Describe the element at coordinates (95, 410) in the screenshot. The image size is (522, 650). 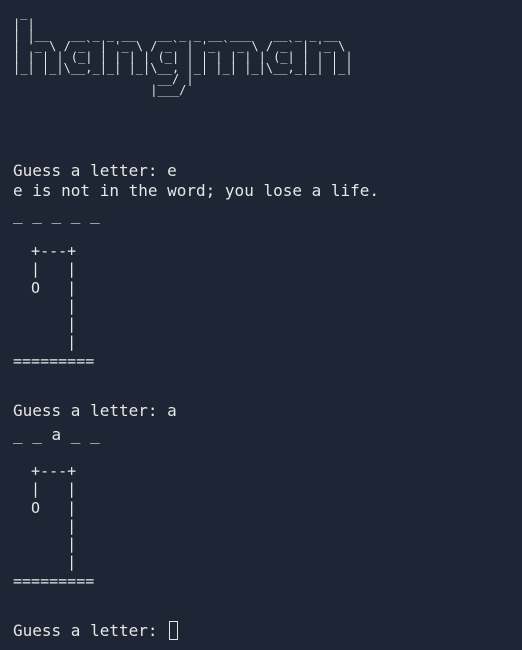
I see `guess-prompt-2: Guess a letter: a` at that location.